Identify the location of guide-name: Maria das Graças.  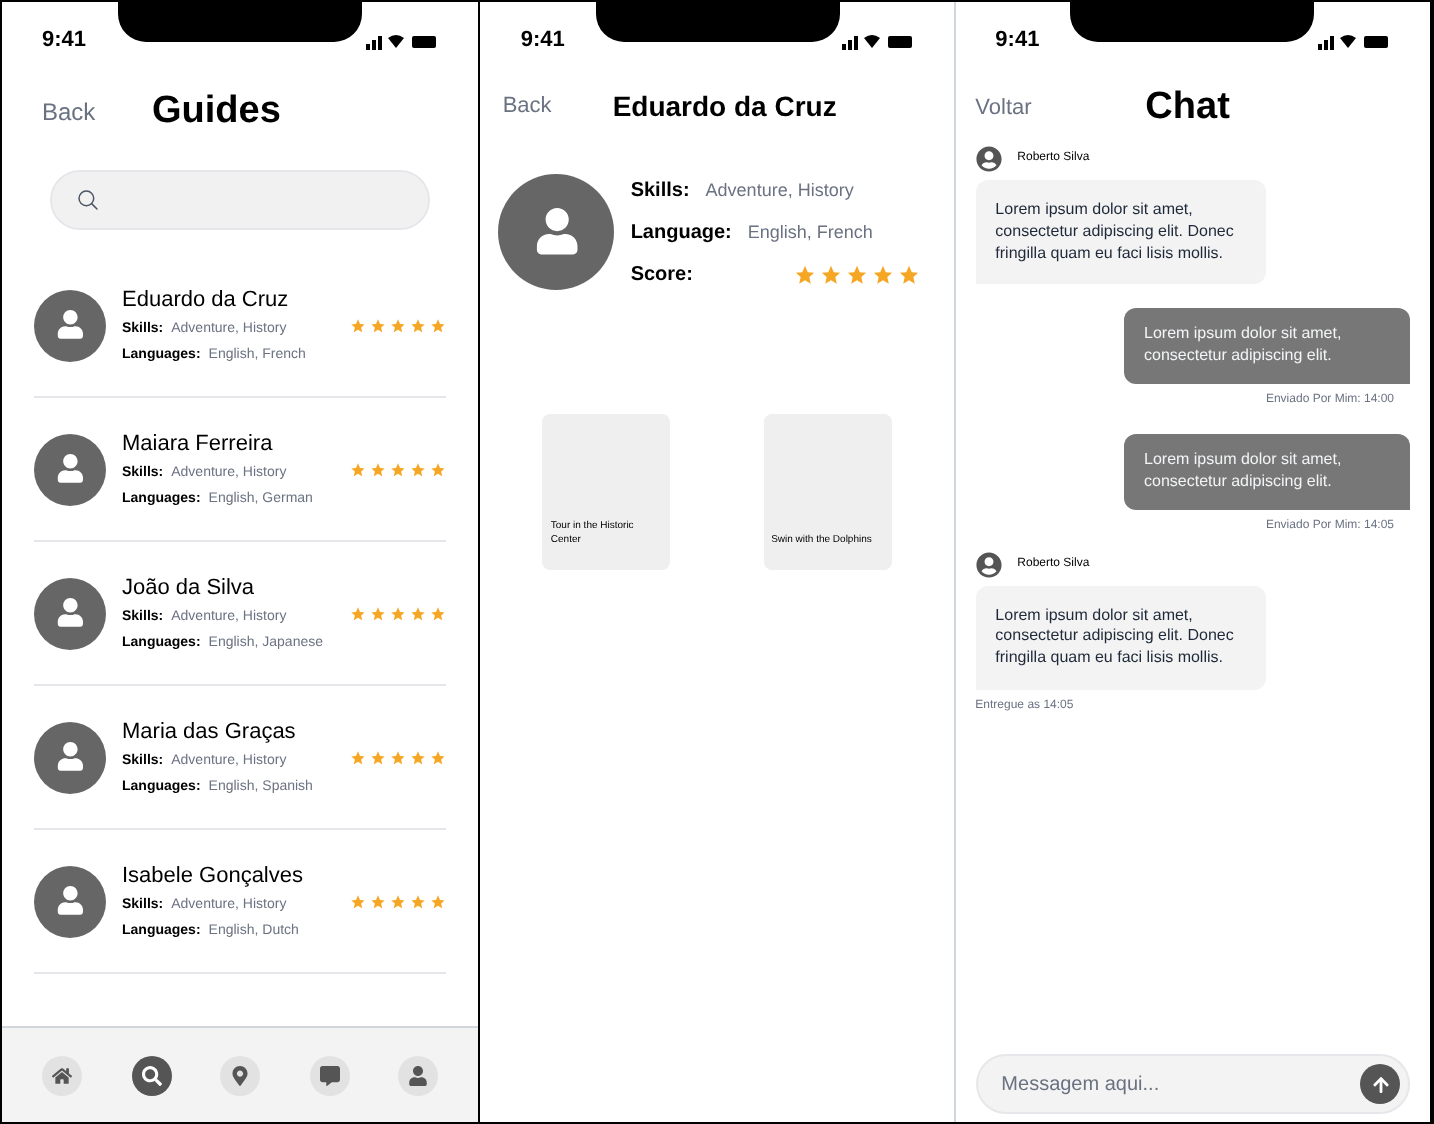
(210, 732).